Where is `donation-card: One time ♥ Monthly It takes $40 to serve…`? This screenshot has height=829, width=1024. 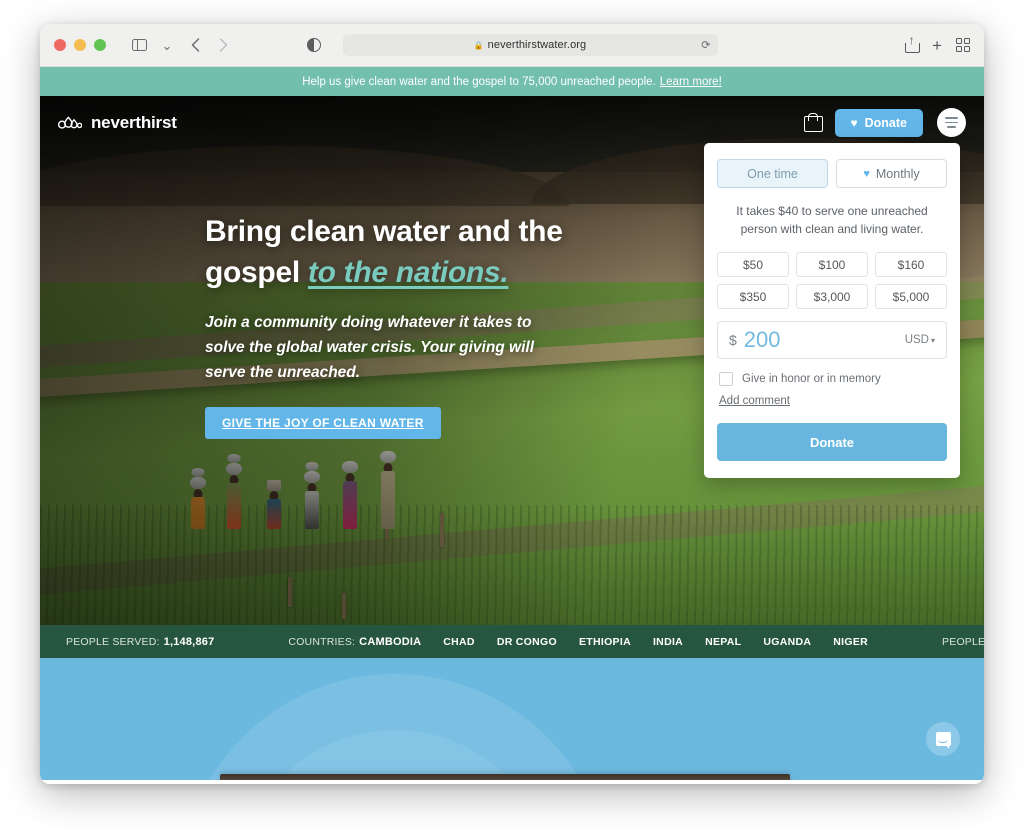 donation-card: One time ♥ Monthly It takes $40 to serve… is located at coordinates (832, 311).